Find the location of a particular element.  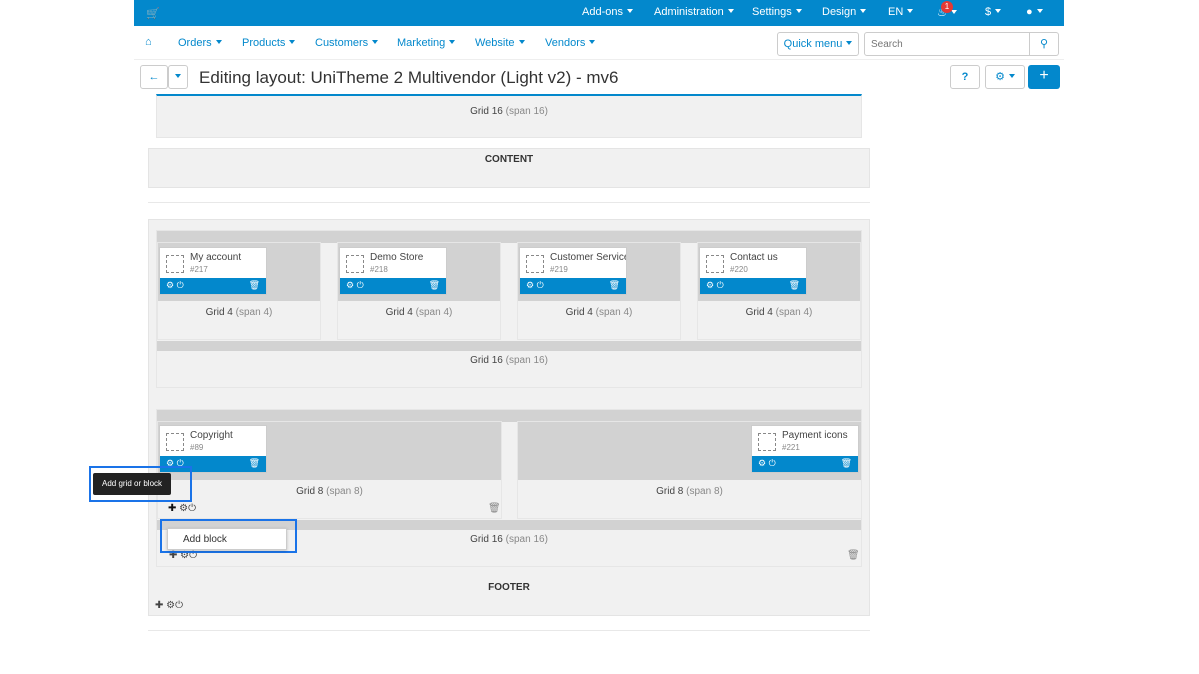

menu-currency: $ is located at coordinates (993, 12).